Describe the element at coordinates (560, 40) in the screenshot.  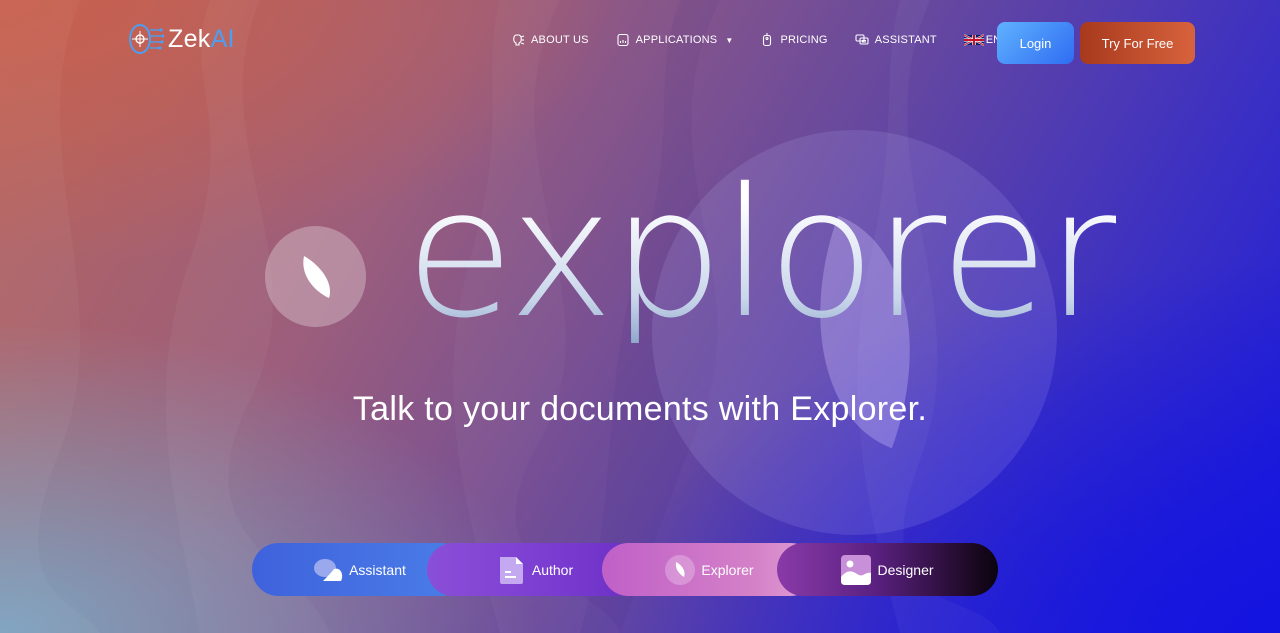
I see `nav-item-label: ABOUT US` at that location.